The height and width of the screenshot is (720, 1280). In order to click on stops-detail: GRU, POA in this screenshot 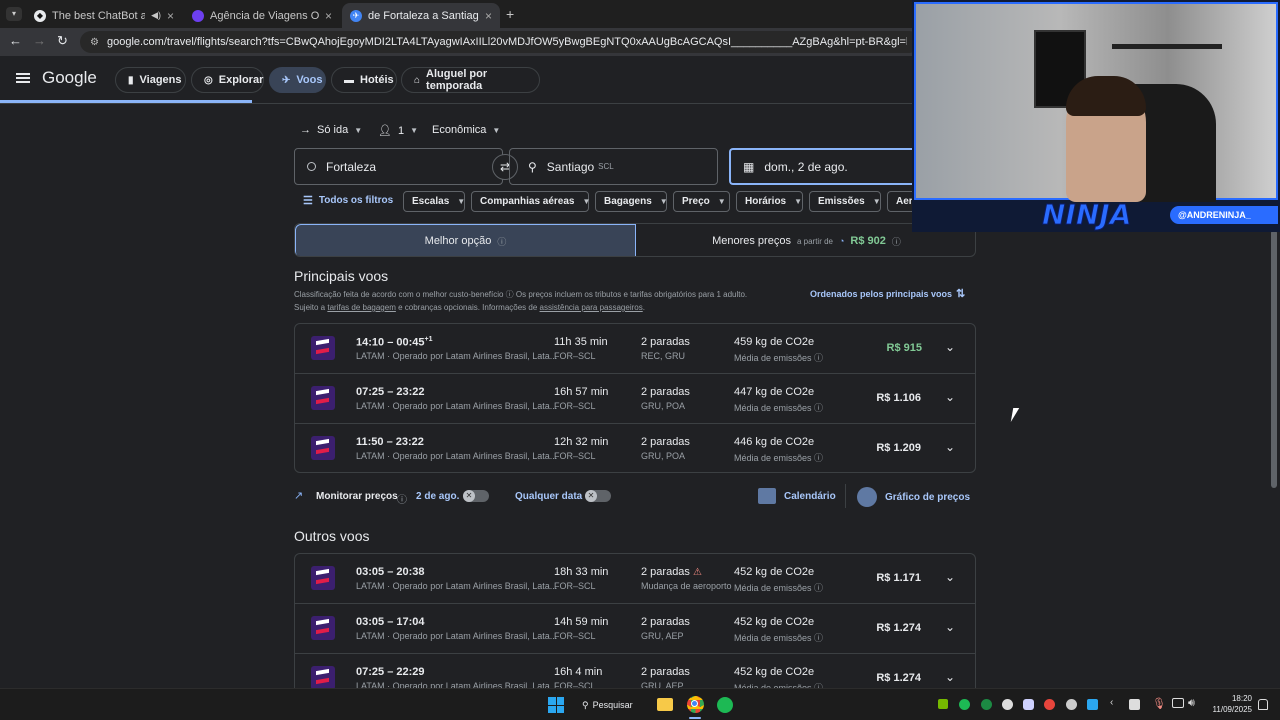, I will do `click(663, 406)`.